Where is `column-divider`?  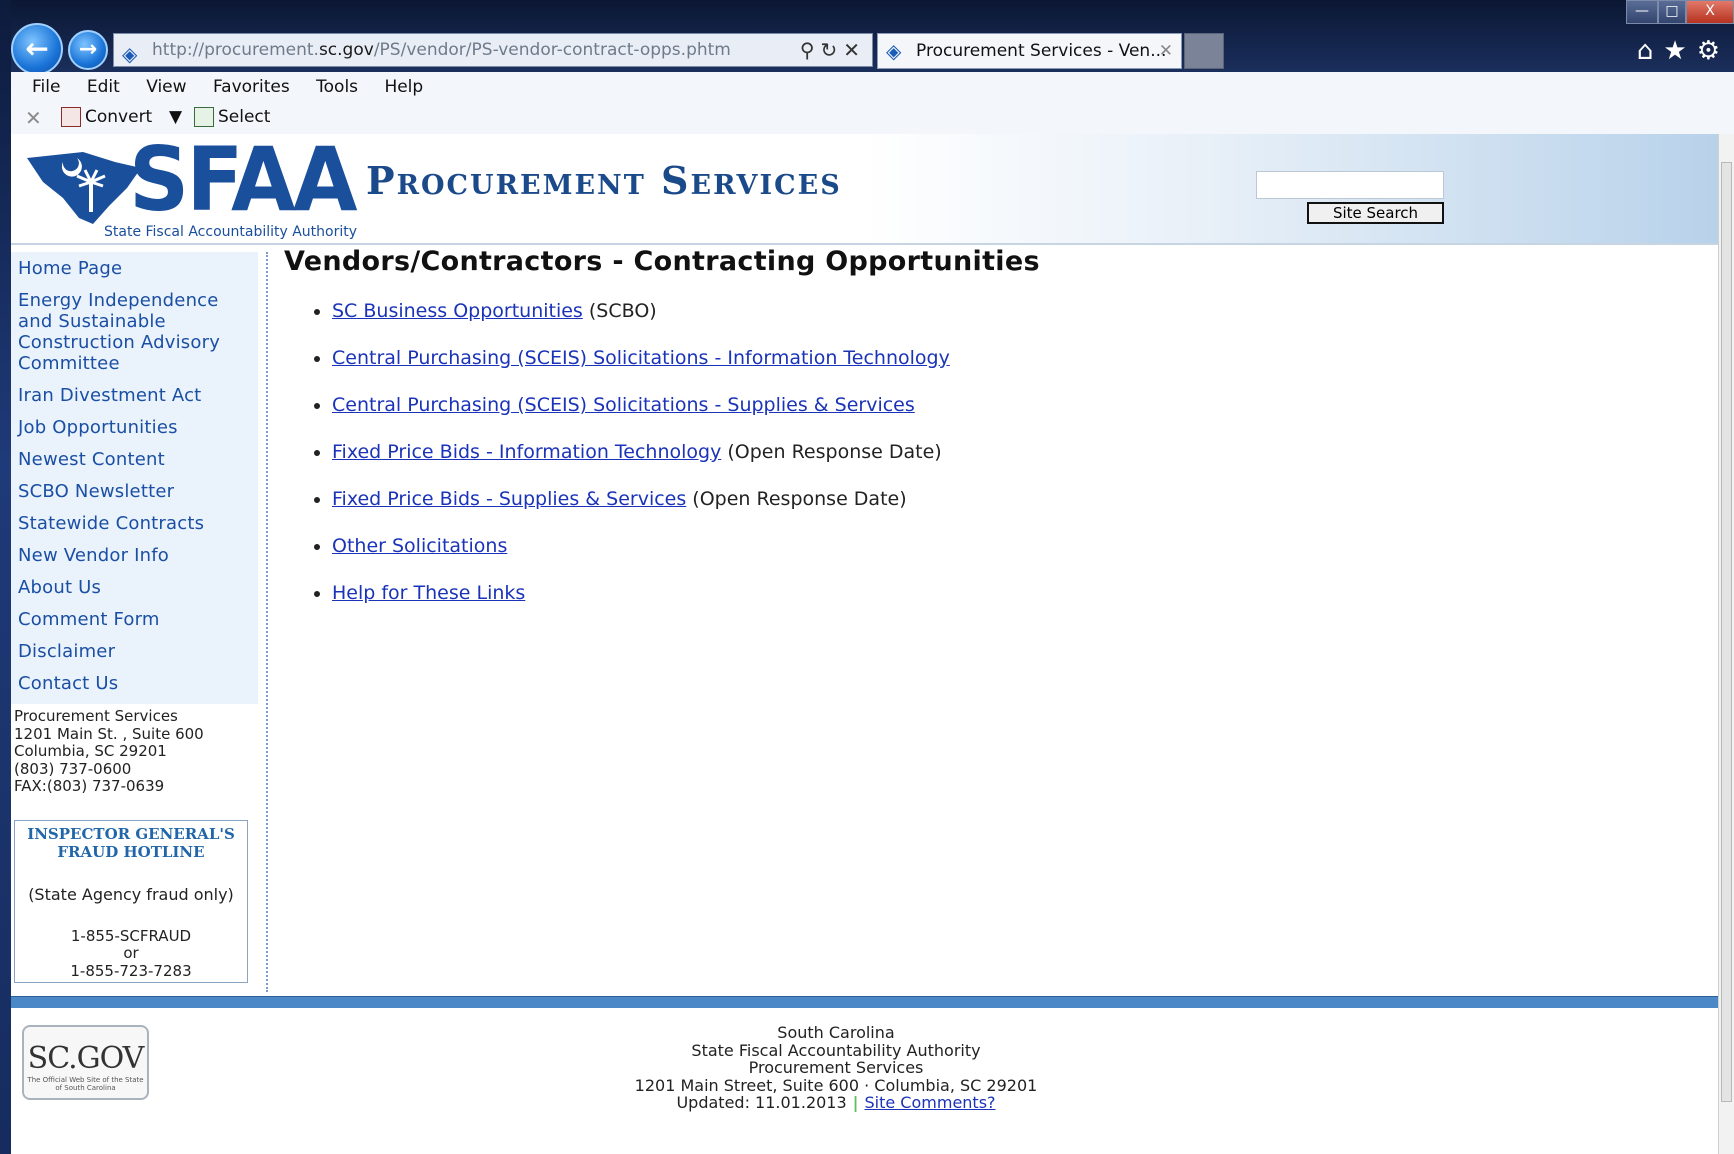 column-divider is located at coordinates (267, 622).